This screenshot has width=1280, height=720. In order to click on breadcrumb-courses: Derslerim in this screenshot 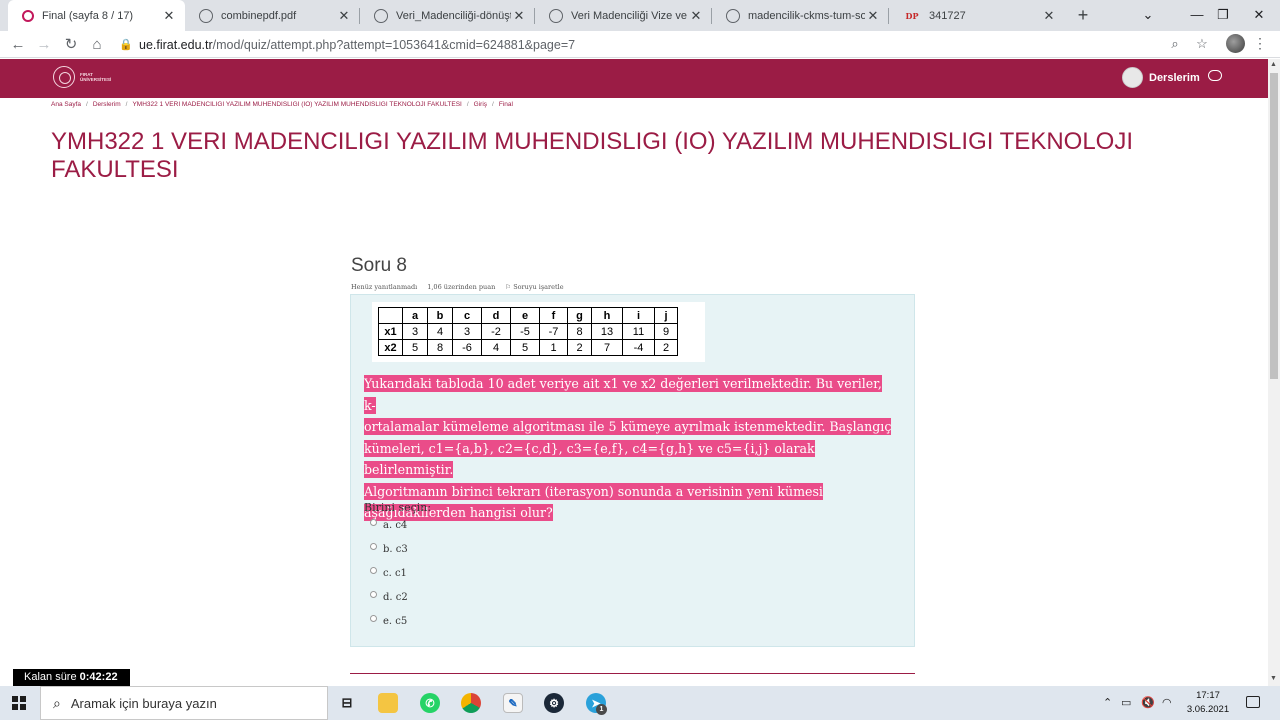, I will do `click(107, 104)`.